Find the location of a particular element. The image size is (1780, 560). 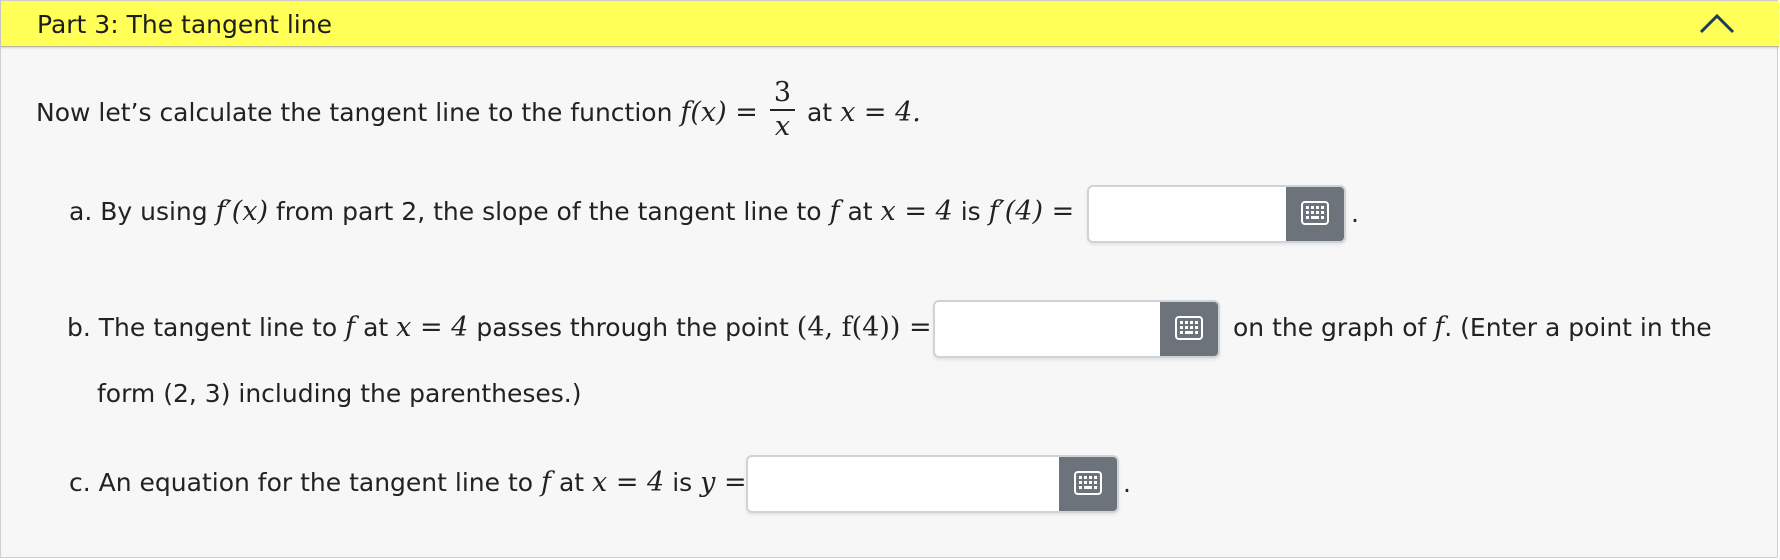

intro-point: x = 4. is located at coordinates (880, 112).